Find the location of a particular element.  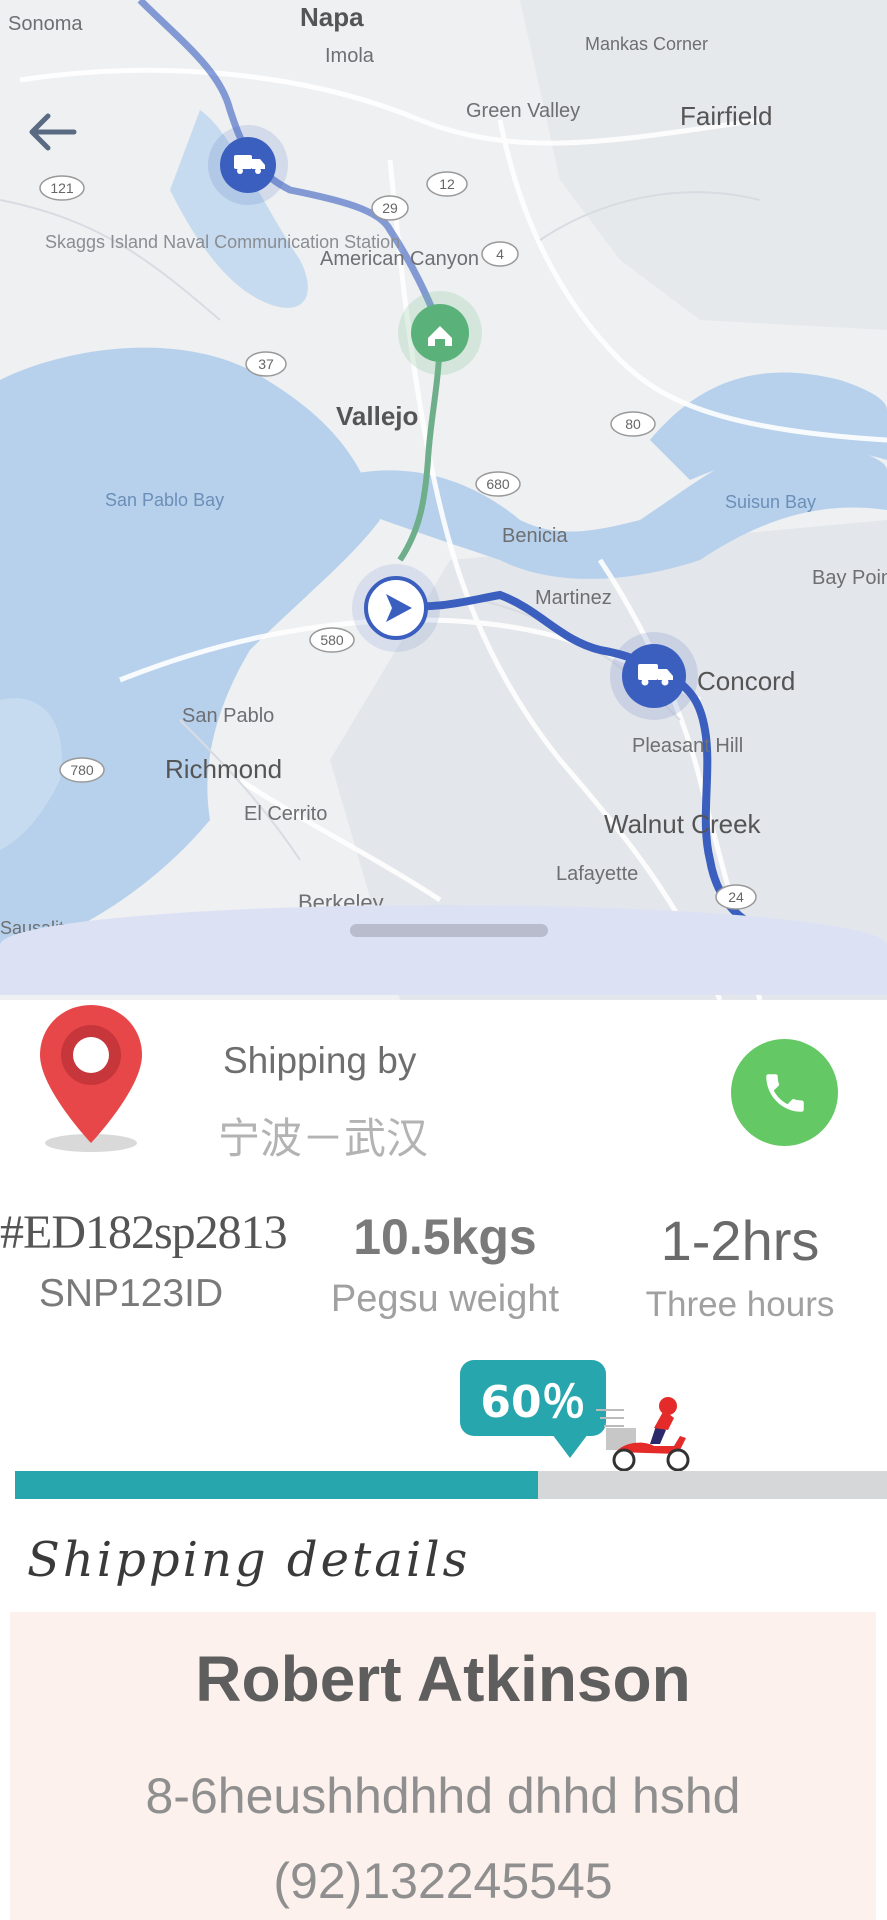

shipping-route: 宁波－武汉 is located at coordinates (323, 1138).